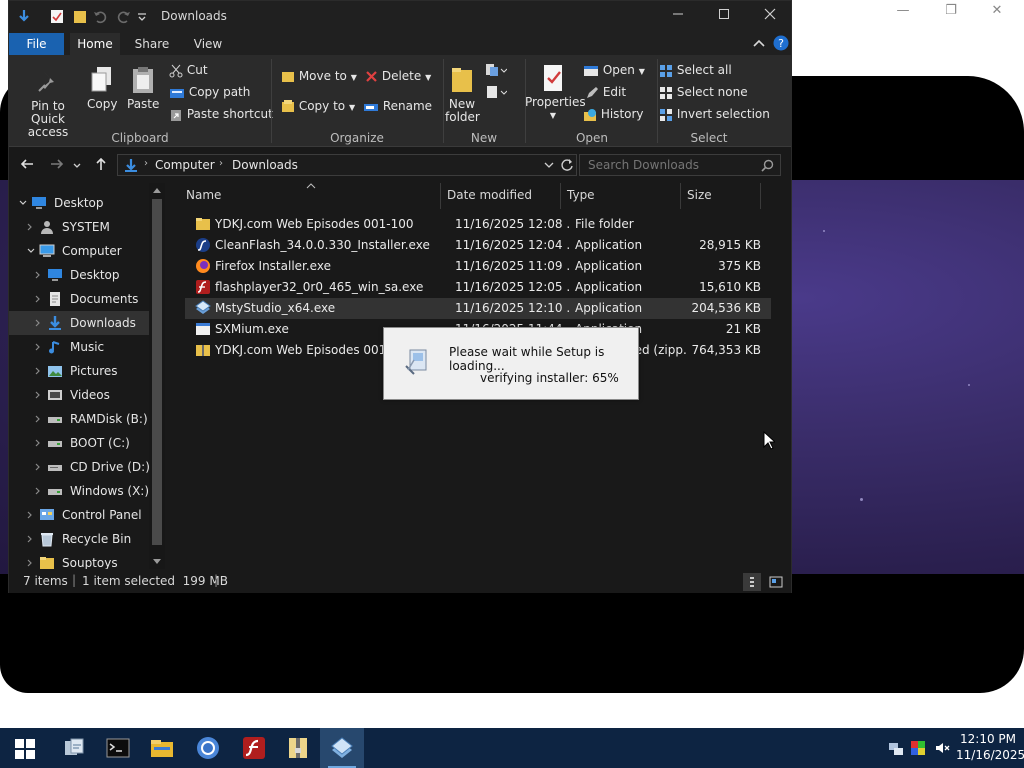 The width and height of the screenshot is (1024, 768). Describe the element at coordinates (397, 106) in the screenshot. I see `rename-button: Rename` at that location.